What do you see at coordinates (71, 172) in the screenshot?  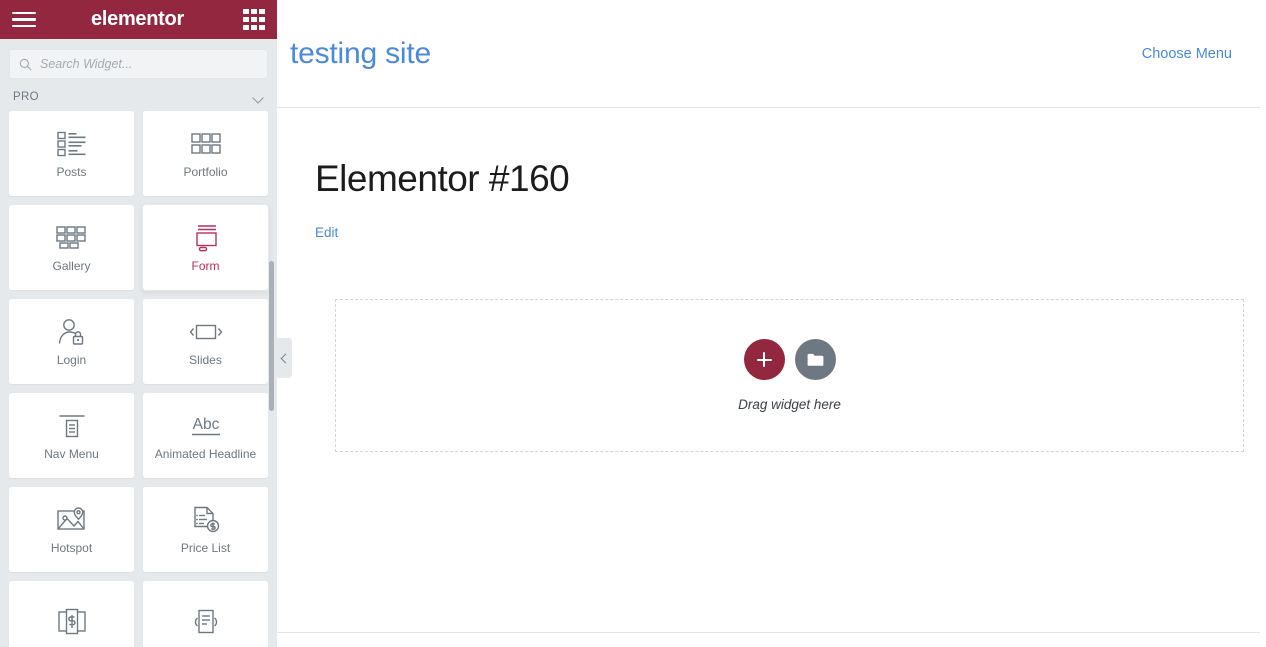 I see `widget-label: Posts` at bounding box center [71, 172].